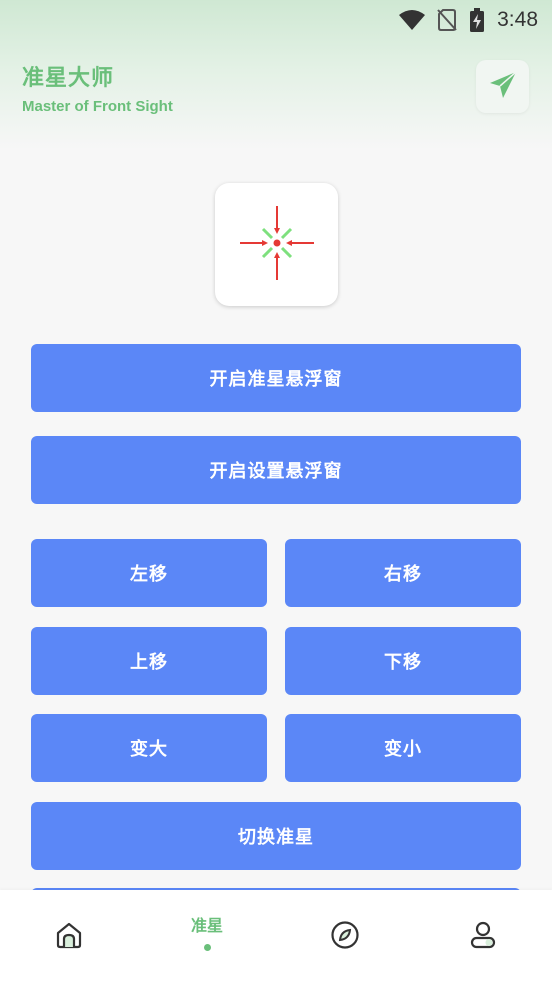  Describe the element at coordinates (412, 20) in the screenshot. I see `wifi-icon` at that location.